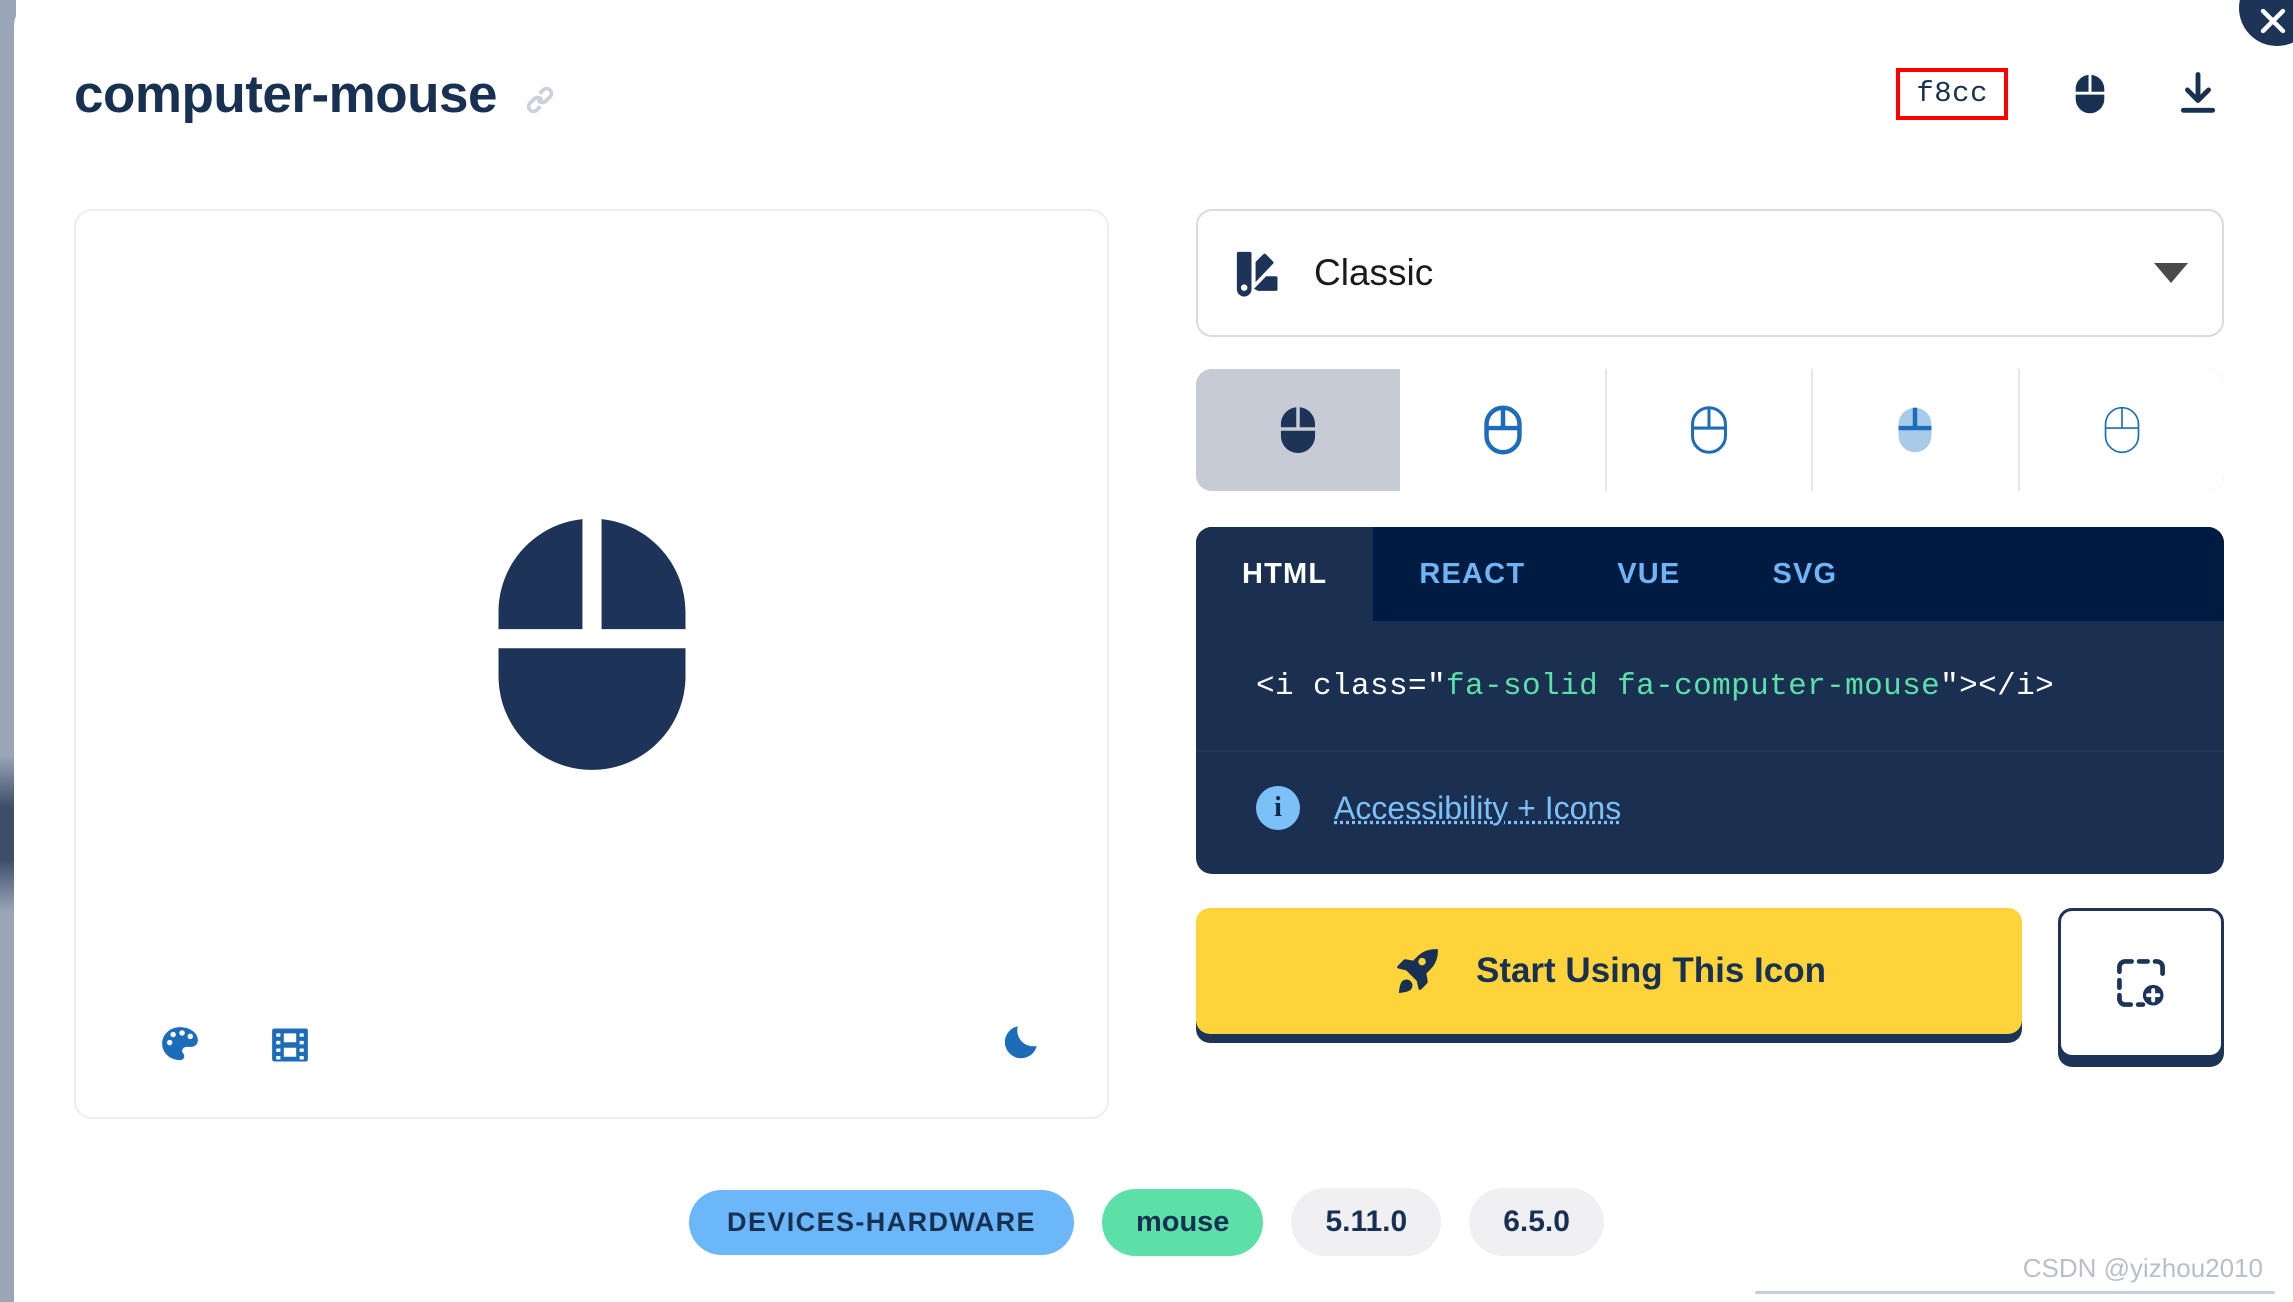 The height and width of the screenshot is (1302, 2293). I want to click on moon-icon, so click(1020, 1042).